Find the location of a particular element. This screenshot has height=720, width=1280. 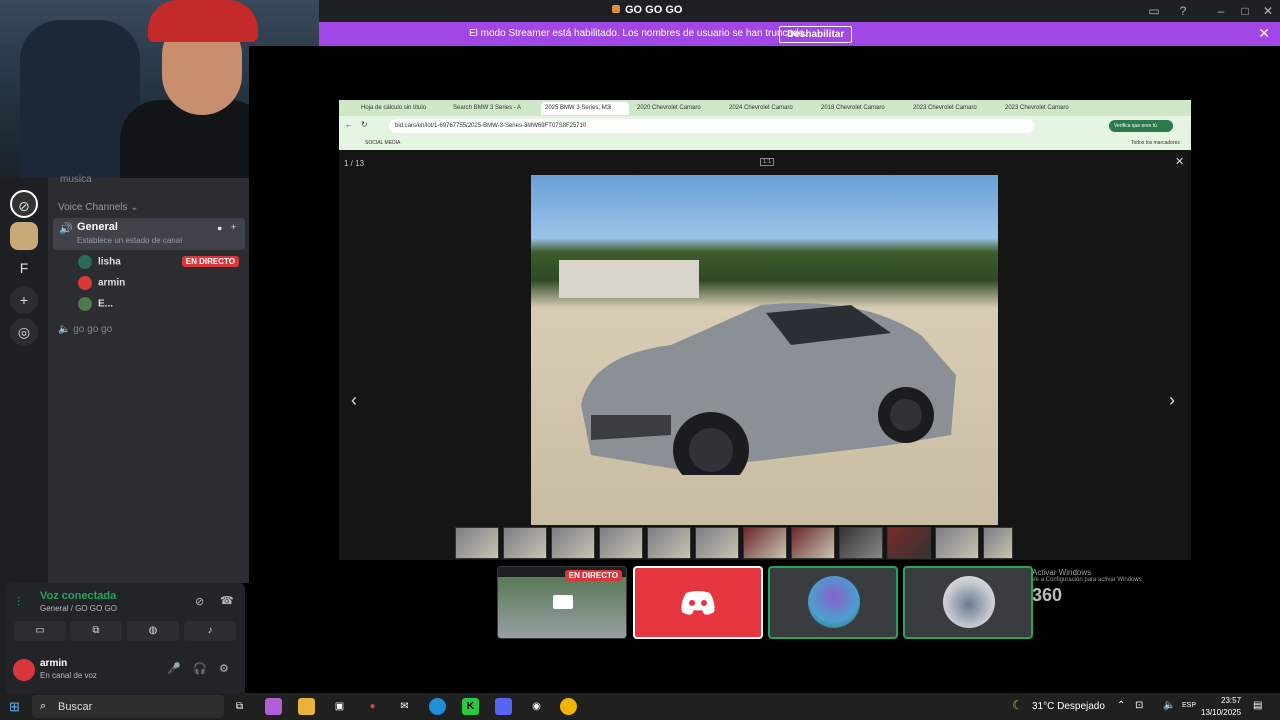

add-server-icon: + is located at coordinates (24, 300).